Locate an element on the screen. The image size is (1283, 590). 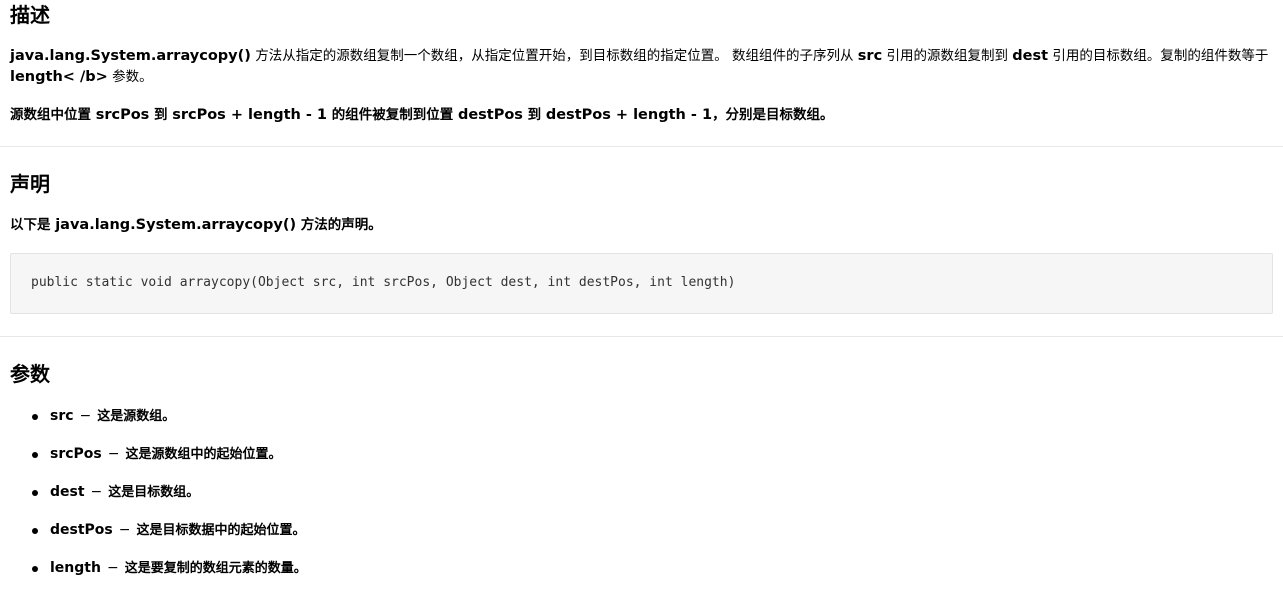
p2-text-2: 到 is located at coordinates (161, 115).